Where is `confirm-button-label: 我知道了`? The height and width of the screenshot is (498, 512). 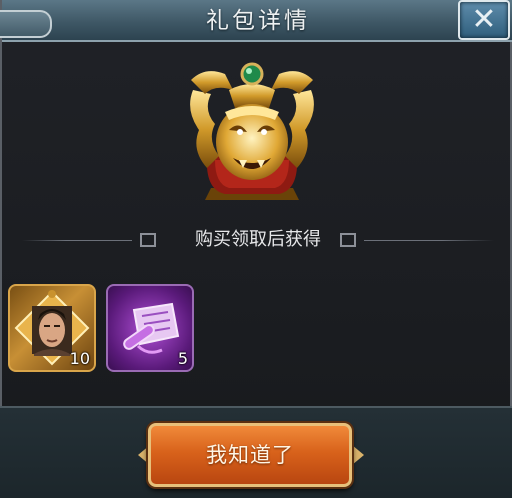 confirm-button-label: 我知道了 is located at coordinates (250, 455).